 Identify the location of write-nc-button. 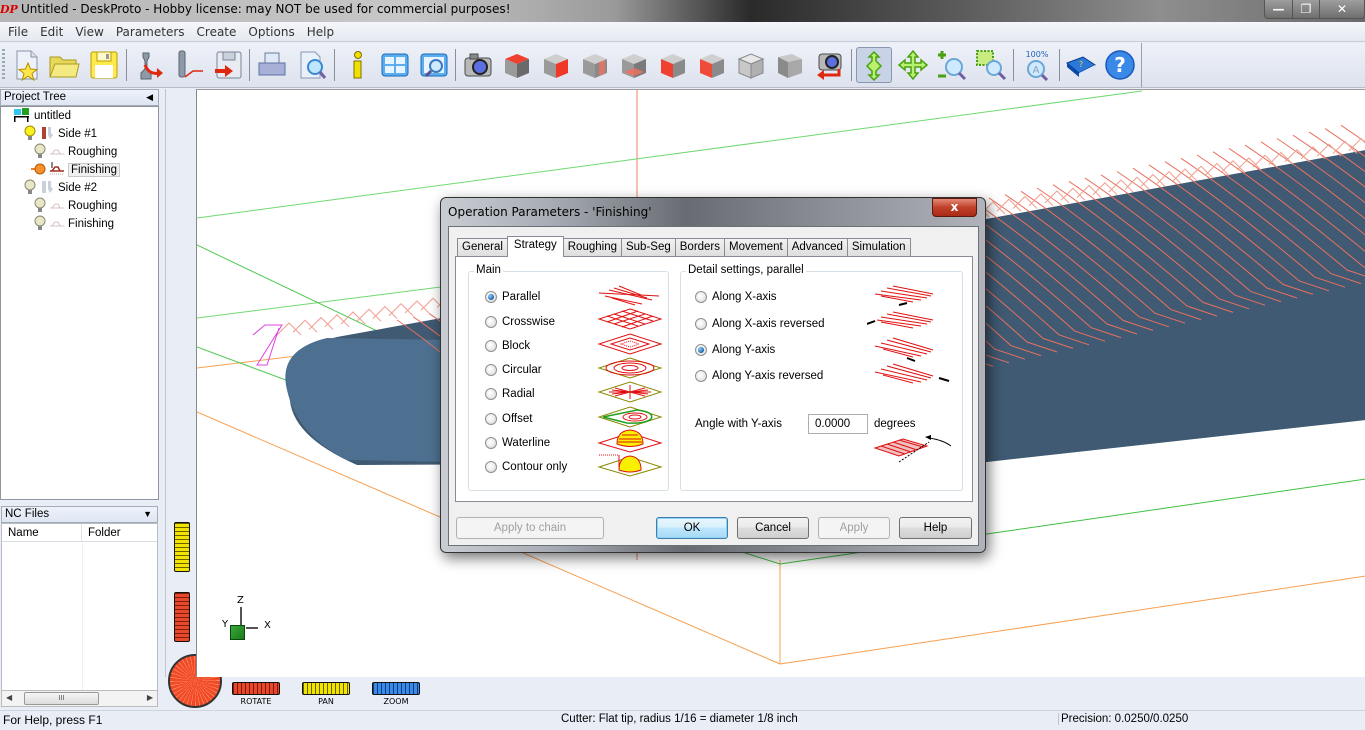
(227, 65).